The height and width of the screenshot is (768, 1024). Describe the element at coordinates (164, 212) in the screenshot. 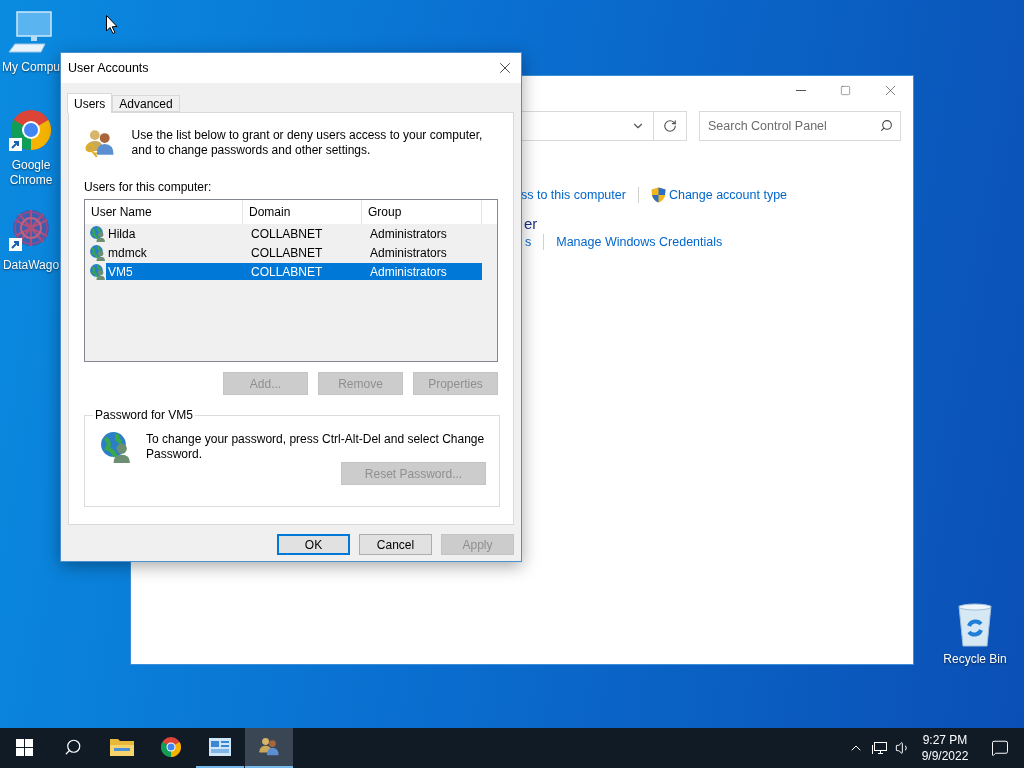

I see `column-header: User Name` at that location.